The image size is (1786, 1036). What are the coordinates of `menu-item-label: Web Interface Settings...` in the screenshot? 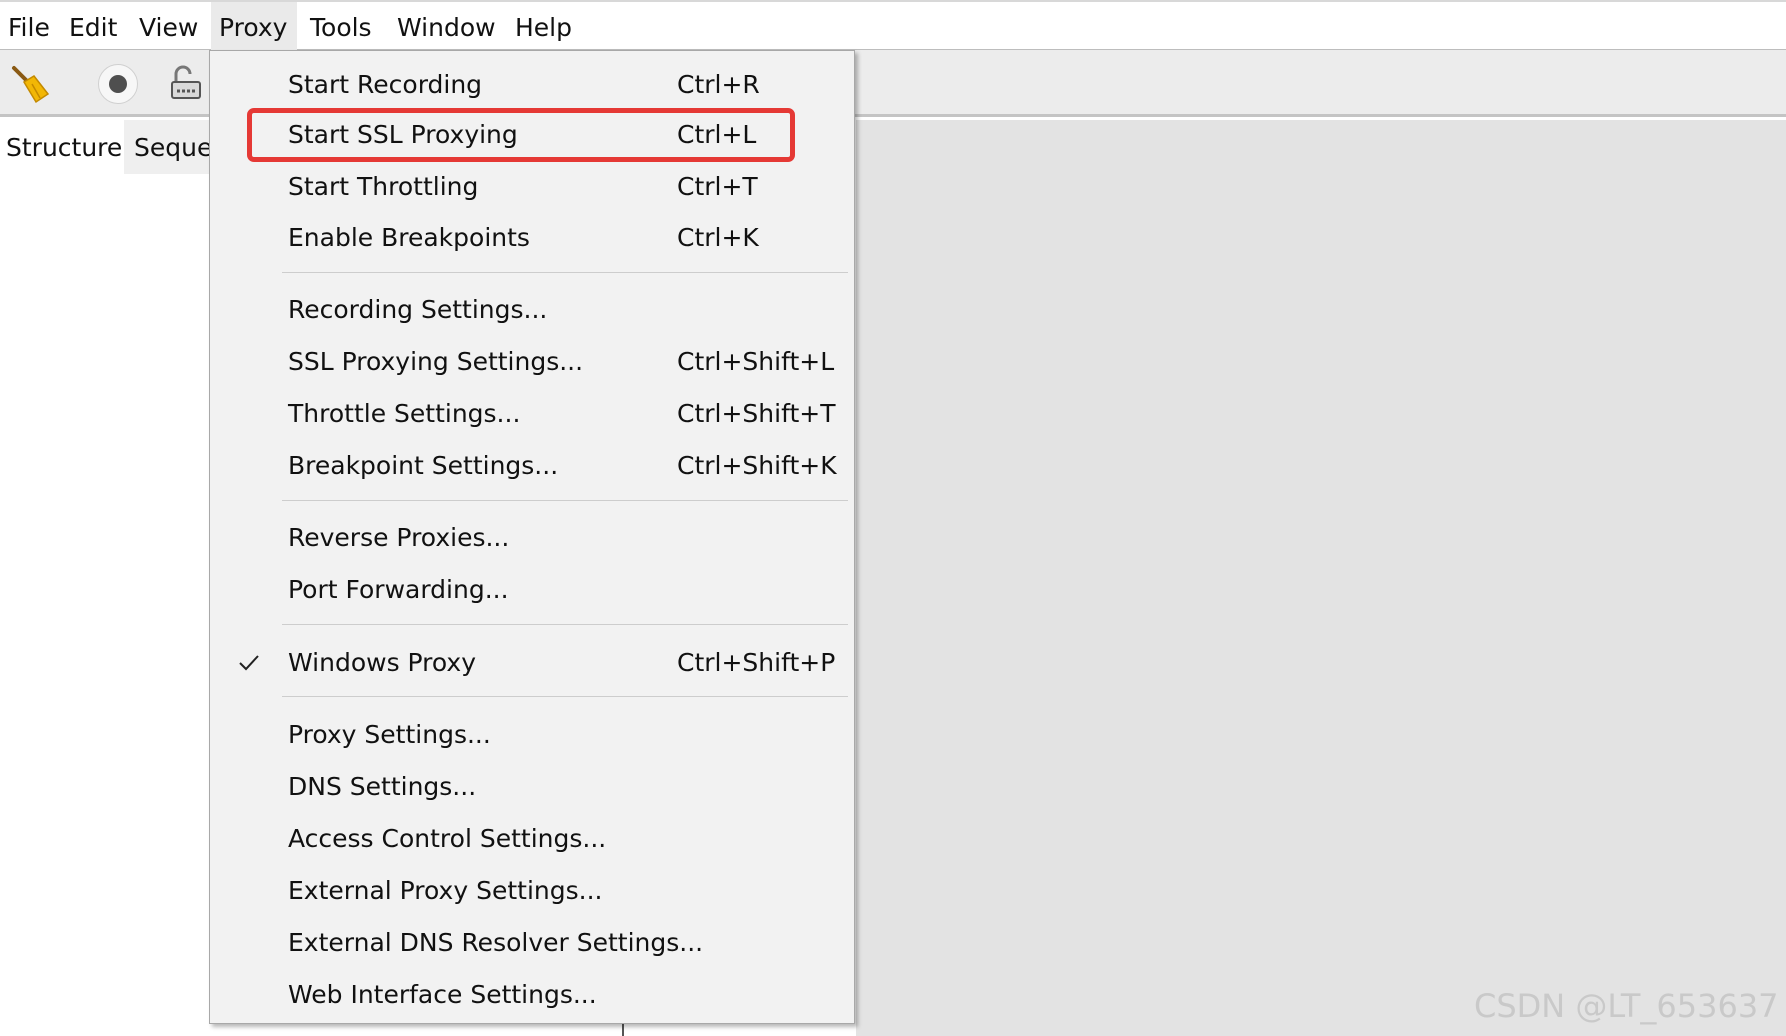 It's located at (442, 994).